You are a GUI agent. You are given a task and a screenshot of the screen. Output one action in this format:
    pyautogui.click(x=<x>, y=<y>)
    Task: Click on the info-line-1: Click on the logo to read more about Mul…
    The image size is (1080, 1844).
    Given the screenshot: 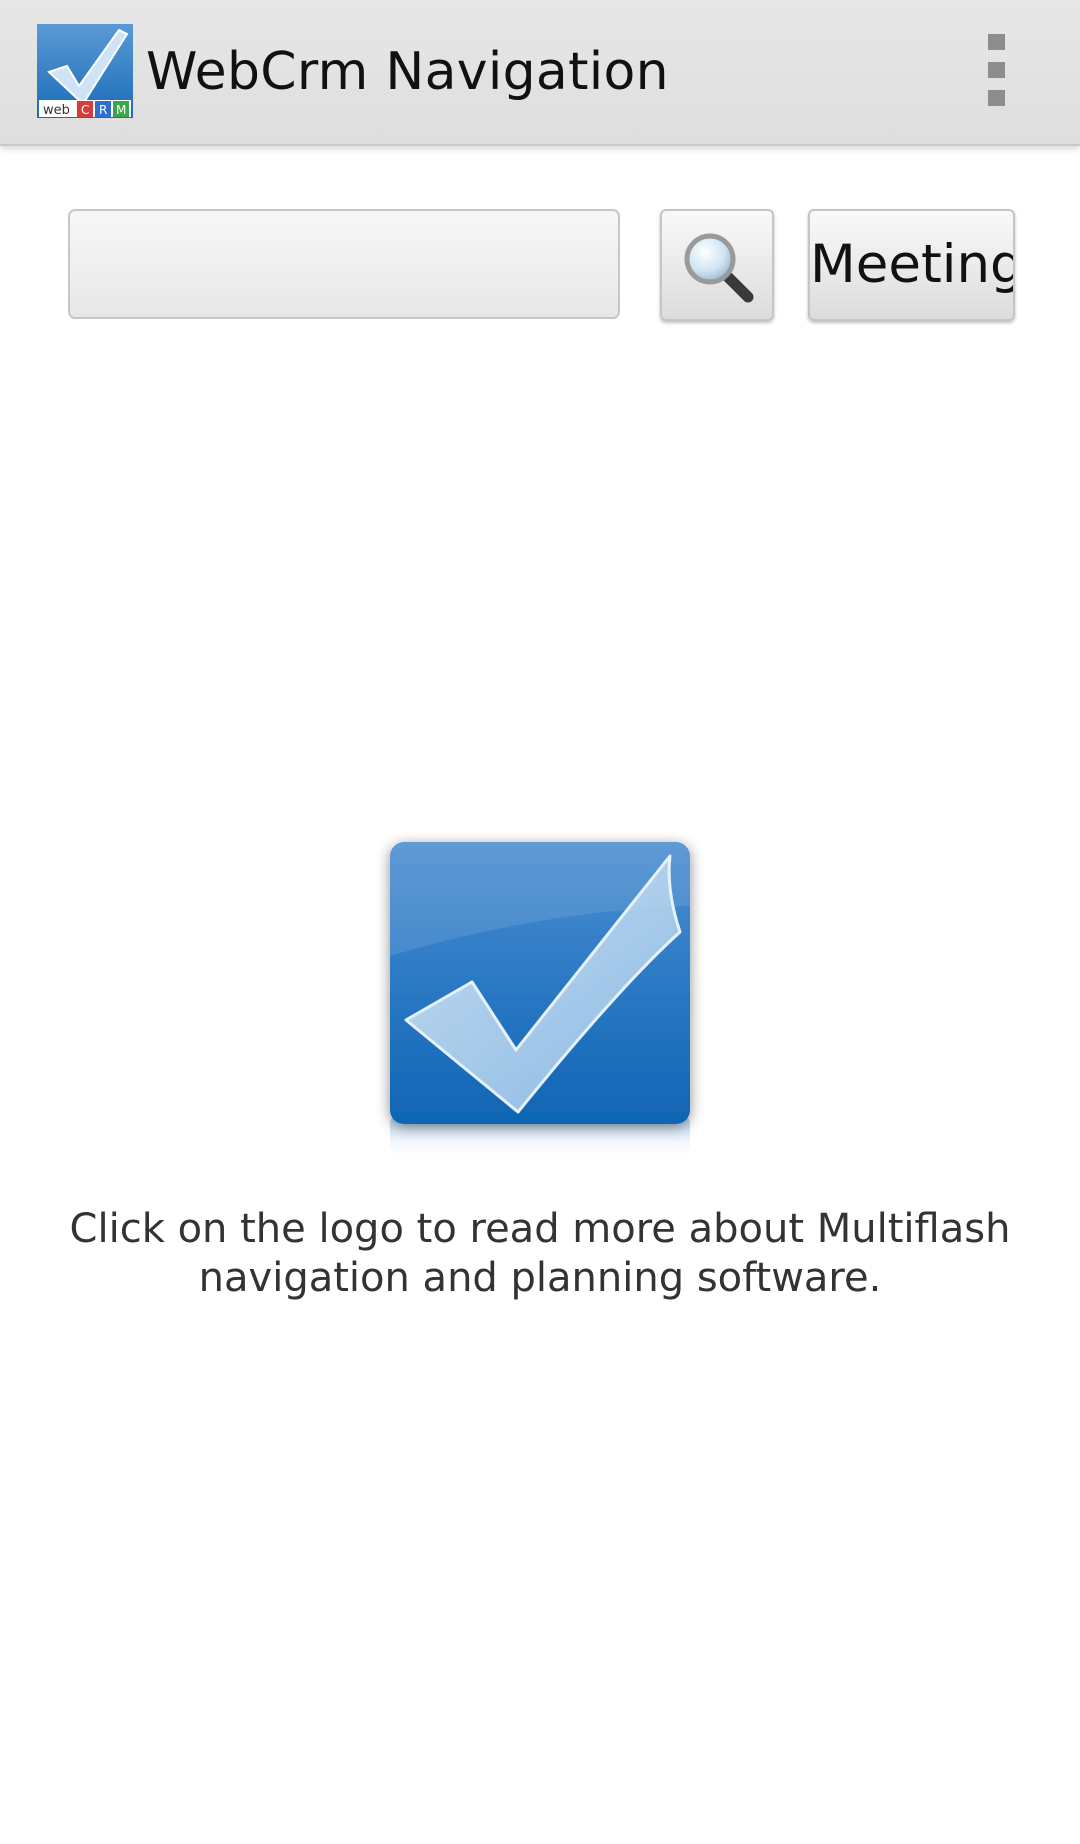 What is the action you would take?
    pyautogui.click(x=540, y=1229)
    